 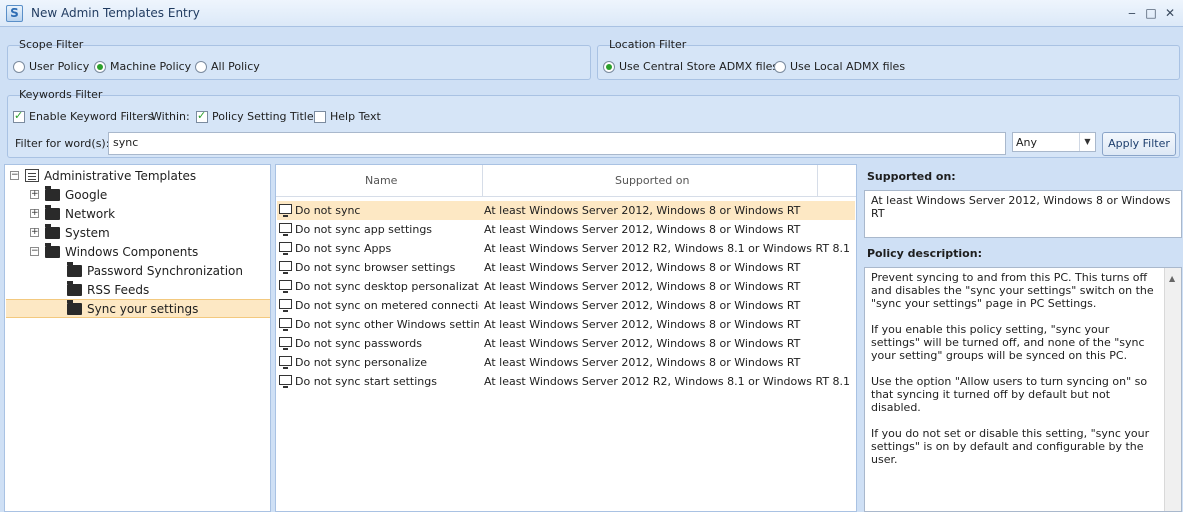 I want to click on location-option-local: Use Local ADMX files, so click(x=839, y=66).